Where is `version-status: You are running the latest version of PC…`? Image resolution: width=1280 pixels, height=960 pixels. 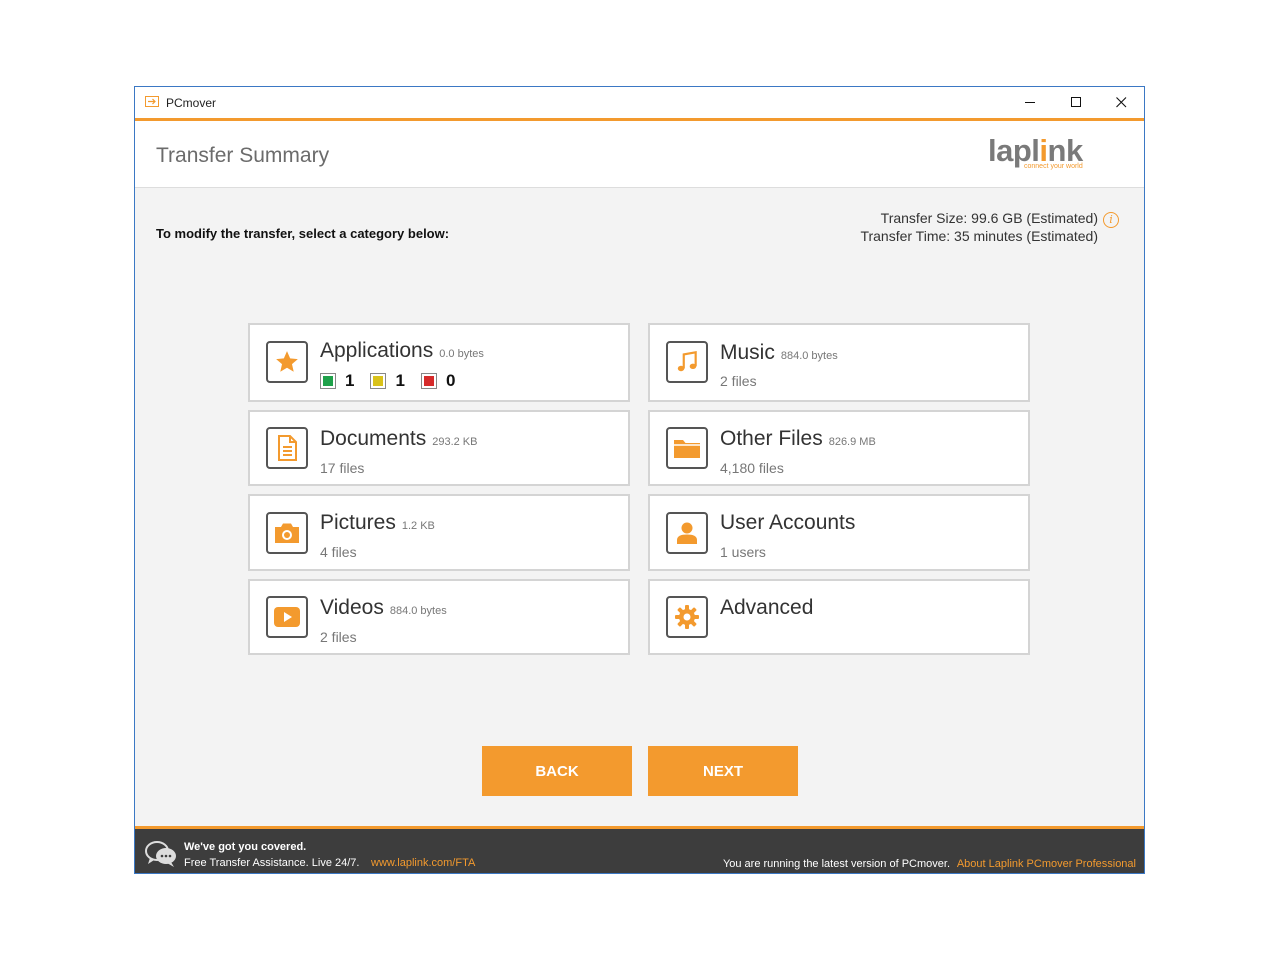 version-status: You are running the latest version of PC… is located at coordinates (836, 864).